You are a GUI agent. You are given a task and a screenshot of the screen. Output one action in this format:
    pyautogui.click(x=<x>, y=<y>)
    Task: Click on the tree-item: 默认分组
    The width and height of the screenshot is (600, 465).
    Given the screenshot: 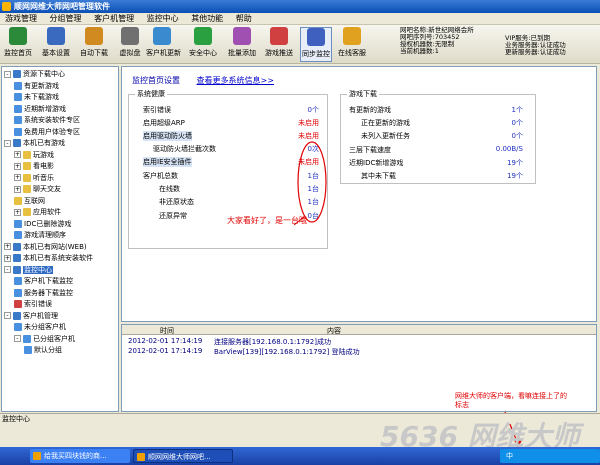 What is the action you would take?
    pyautogui.click(x=43, y=350)
    